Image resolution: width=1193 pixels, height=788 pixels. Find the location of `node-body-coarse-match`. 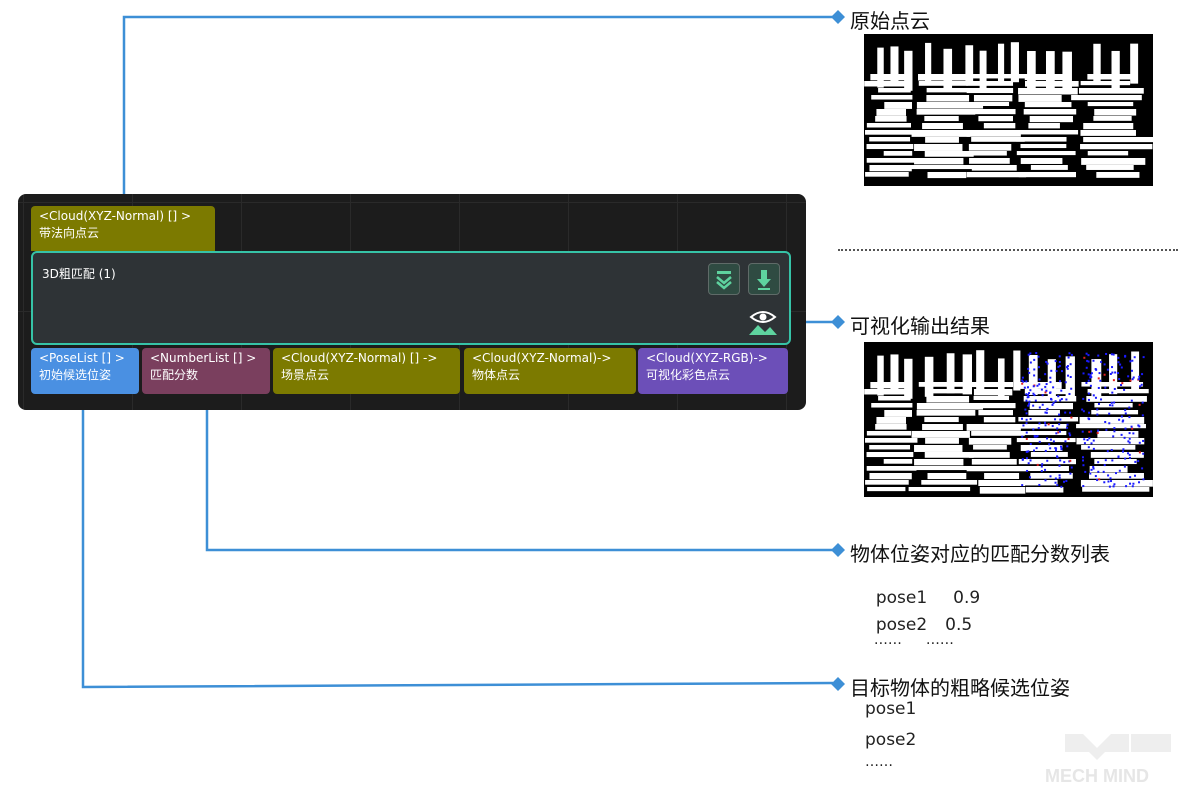

node-body-coarse-match is located at coordinates (411, 298).